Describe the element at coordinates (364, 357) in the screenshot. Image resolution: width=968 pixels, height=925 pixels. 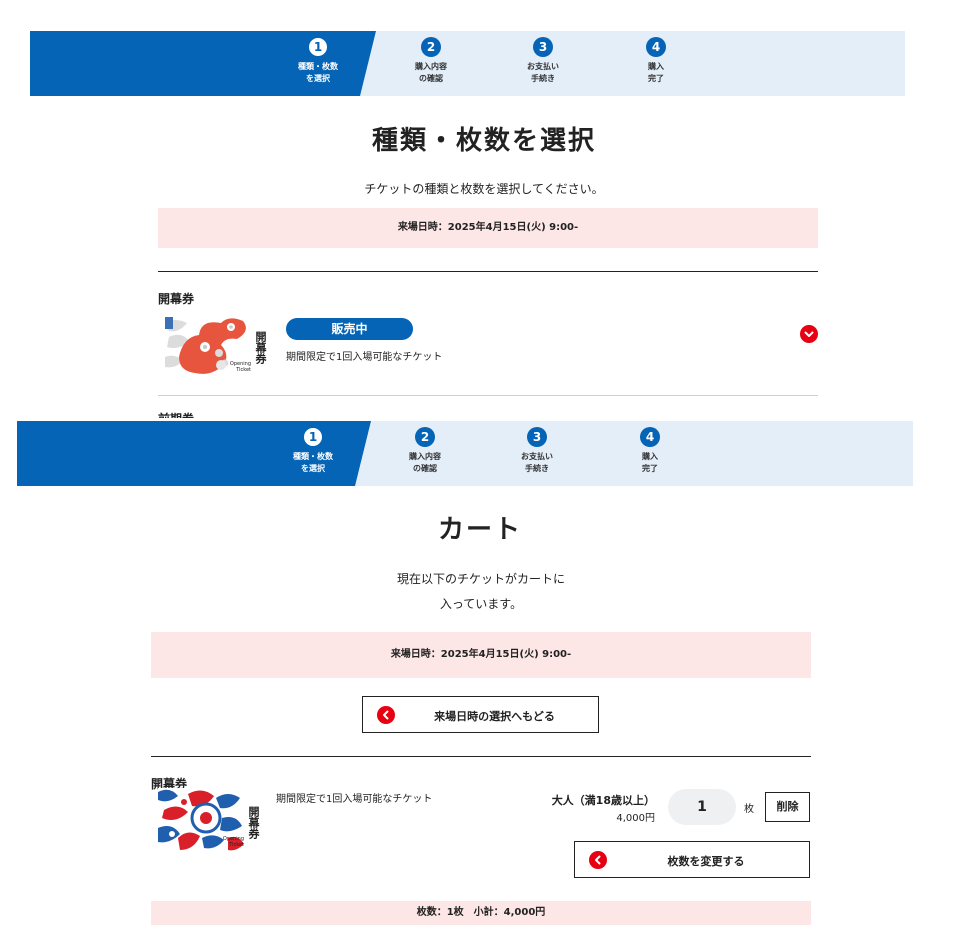
I see `ticket-description: 期間限定で1回入場可能なチケット` at that location.